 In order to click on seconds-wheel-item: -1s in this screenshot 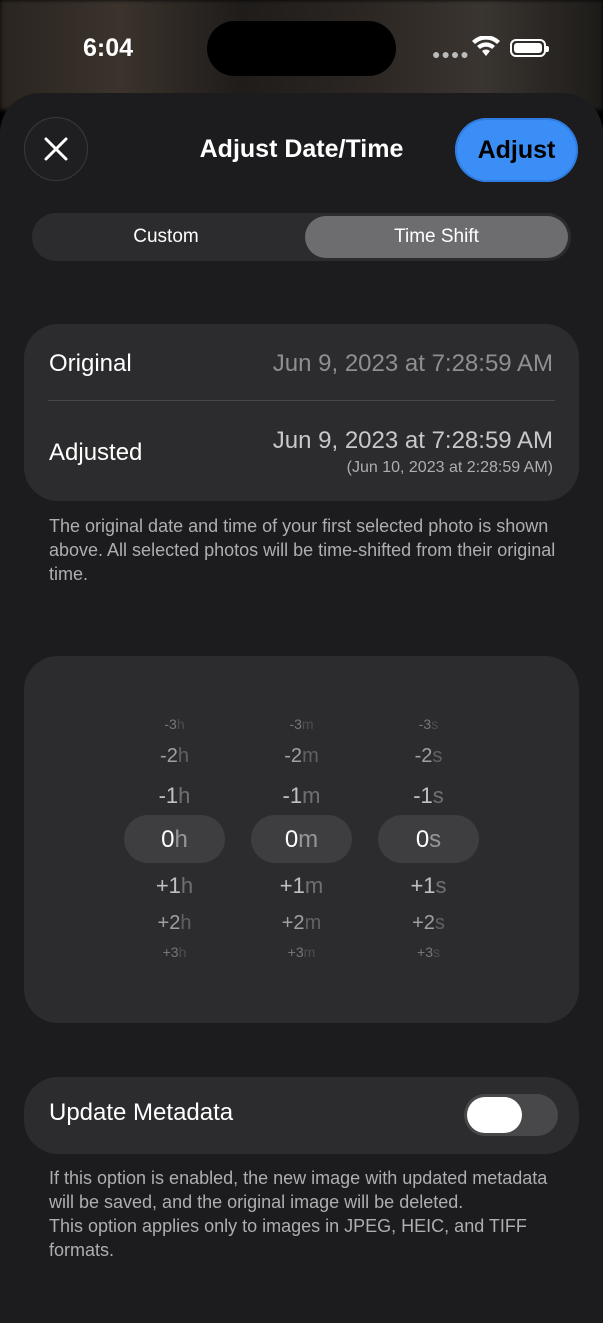, I will do `click(428, 796)`.